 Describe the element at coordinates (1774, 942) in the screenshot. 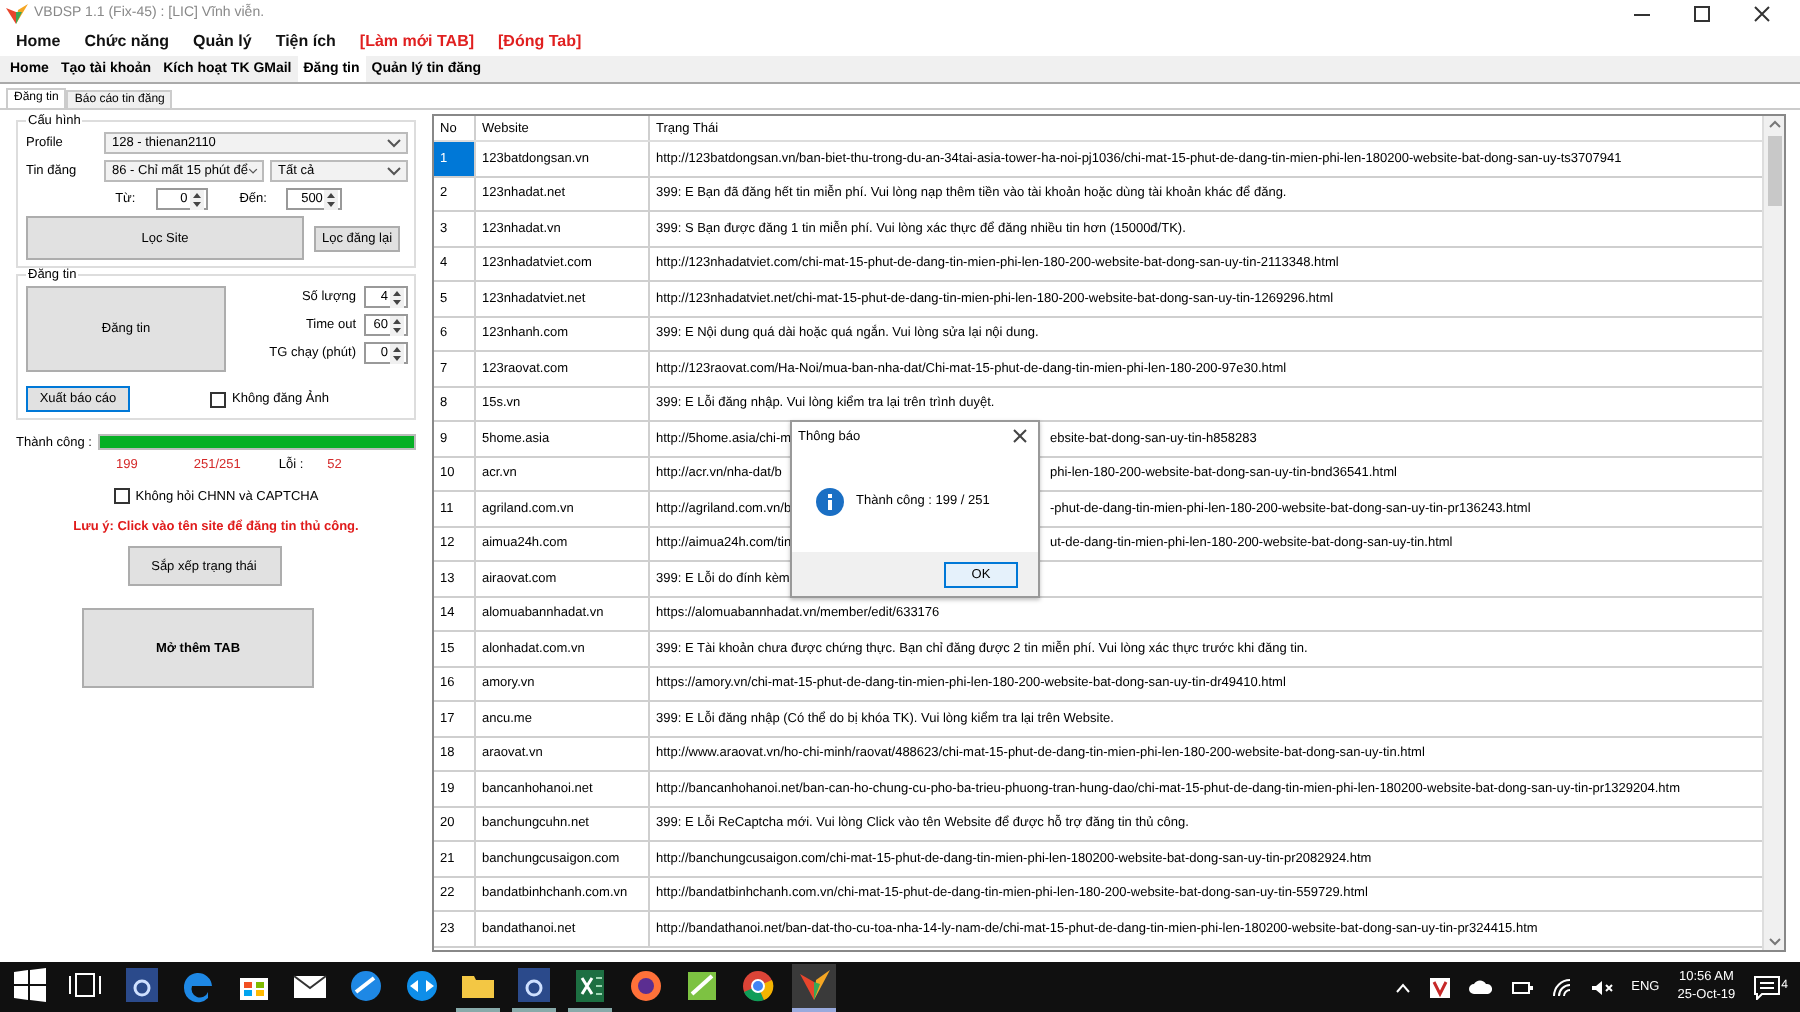

I see `scroll-down-icon` at that location.